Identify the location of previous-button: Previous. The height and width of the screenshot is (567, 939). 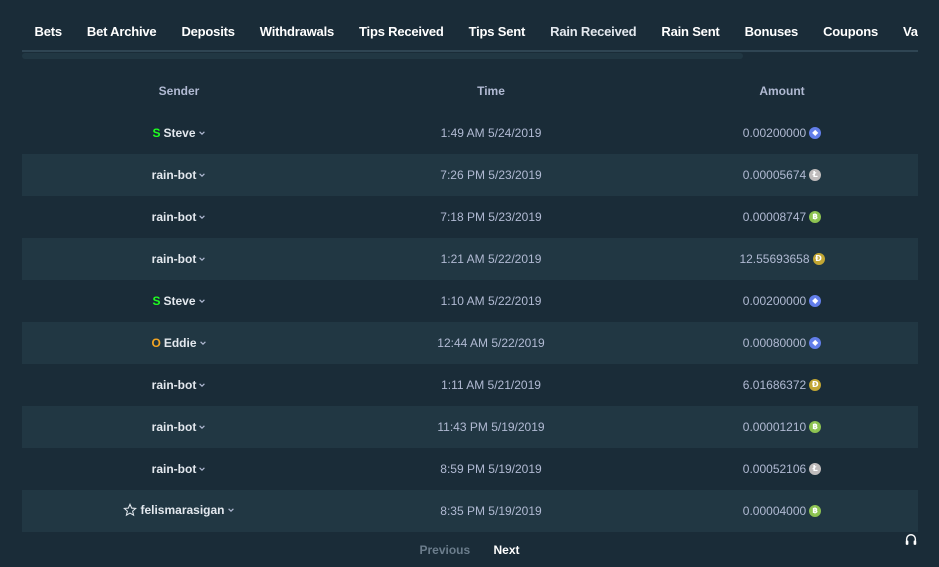
(444, 550).